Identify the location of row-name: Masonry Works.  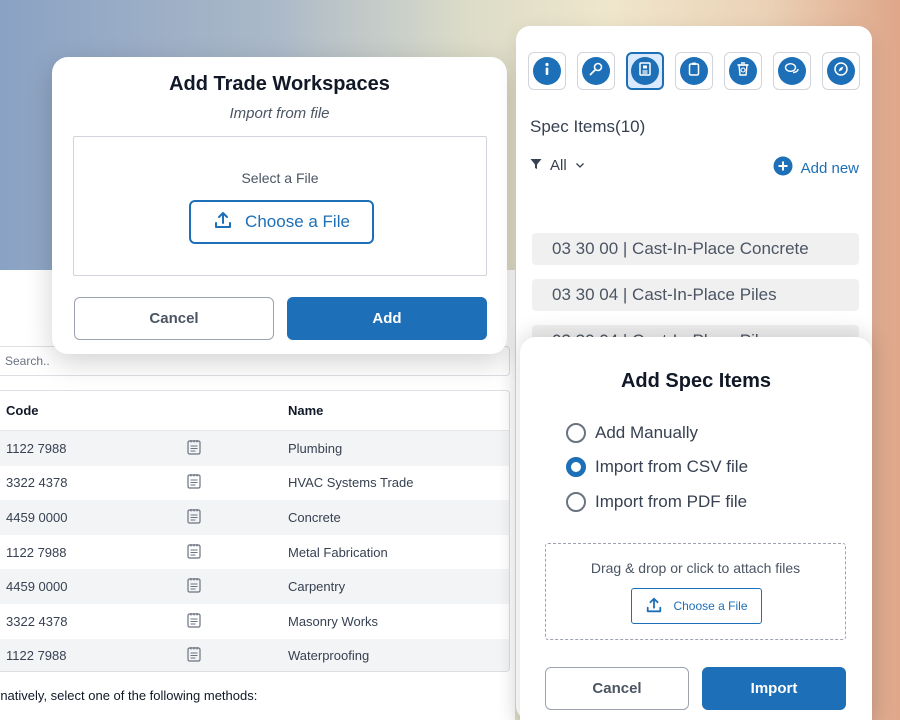
(333, 621).